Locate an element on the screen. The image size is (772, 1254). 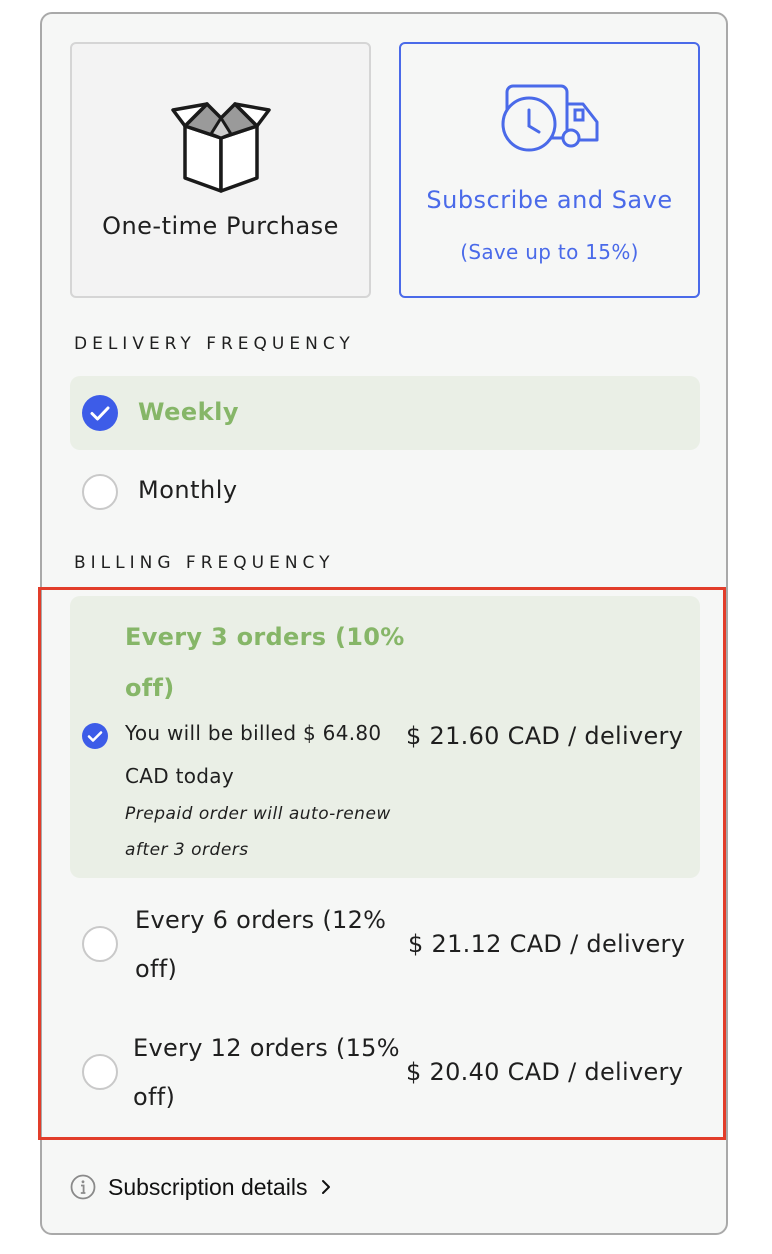
delivery-option-weekly: Weekly is located at coordinates (385, 413).